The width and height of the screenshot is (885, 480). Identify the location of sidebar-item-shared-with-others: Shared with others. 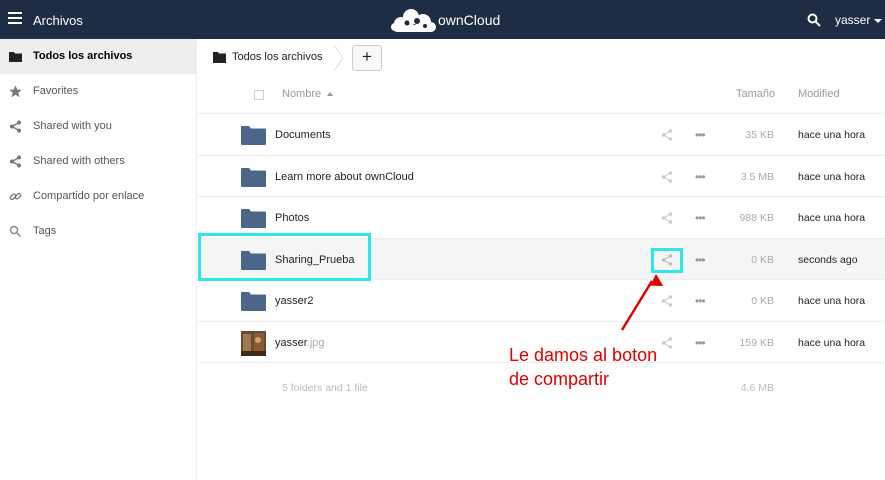
(98, 161).